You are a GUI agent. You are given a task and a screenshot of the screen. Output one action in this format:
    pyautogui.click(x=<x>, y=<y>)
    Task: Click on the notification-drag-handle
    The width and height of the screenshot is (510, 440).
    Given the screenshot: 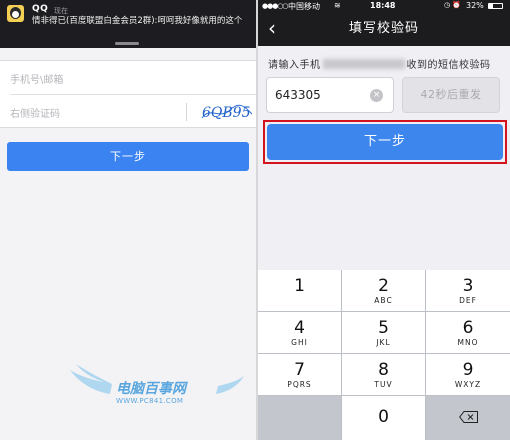 What is the action you would take?
    pyautogui.click(x=127, y=43)
    